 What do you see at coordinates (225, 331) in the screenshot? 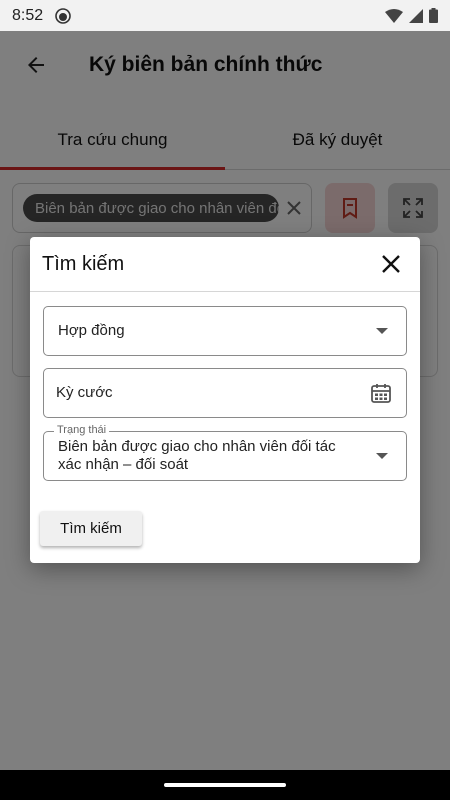
I see `contract-select: Hợp đồng` at bounding box center [225, 331].